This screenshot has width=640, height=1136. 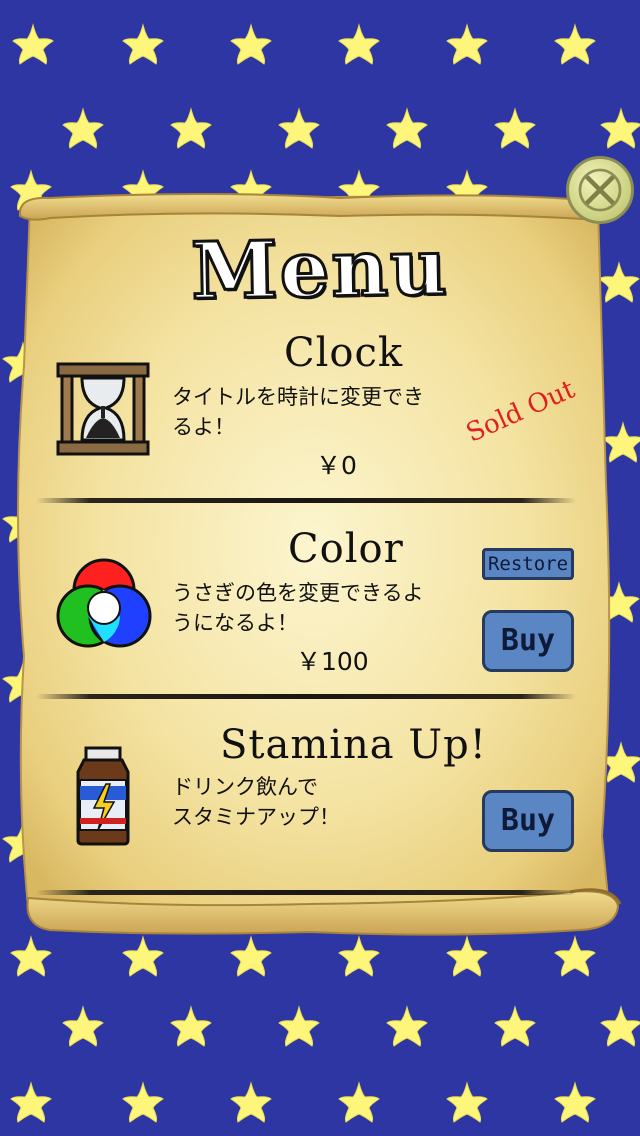 I want to click on item-price: ￥100, so click(x=332, y=661).